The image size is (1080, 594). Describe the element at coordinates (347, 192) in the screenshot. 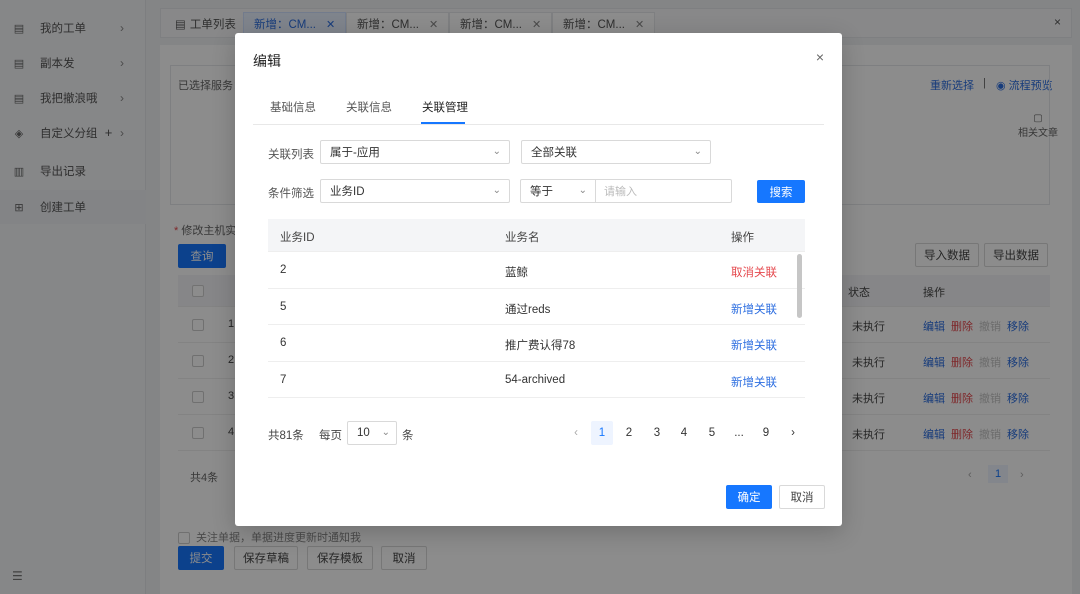

I see `select-value: 业务ID` at that location.